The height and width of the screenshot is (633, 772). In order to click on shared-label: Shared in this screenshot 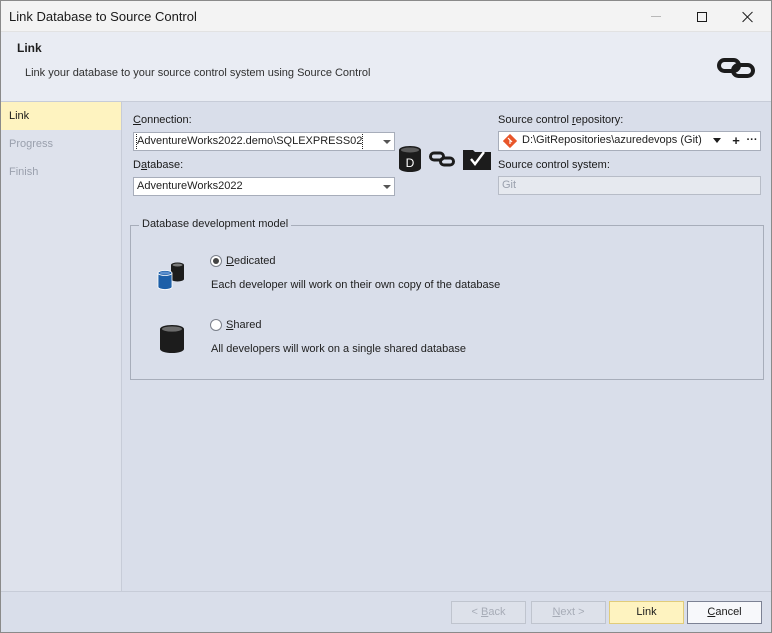, I will do `click(243, 325)`.